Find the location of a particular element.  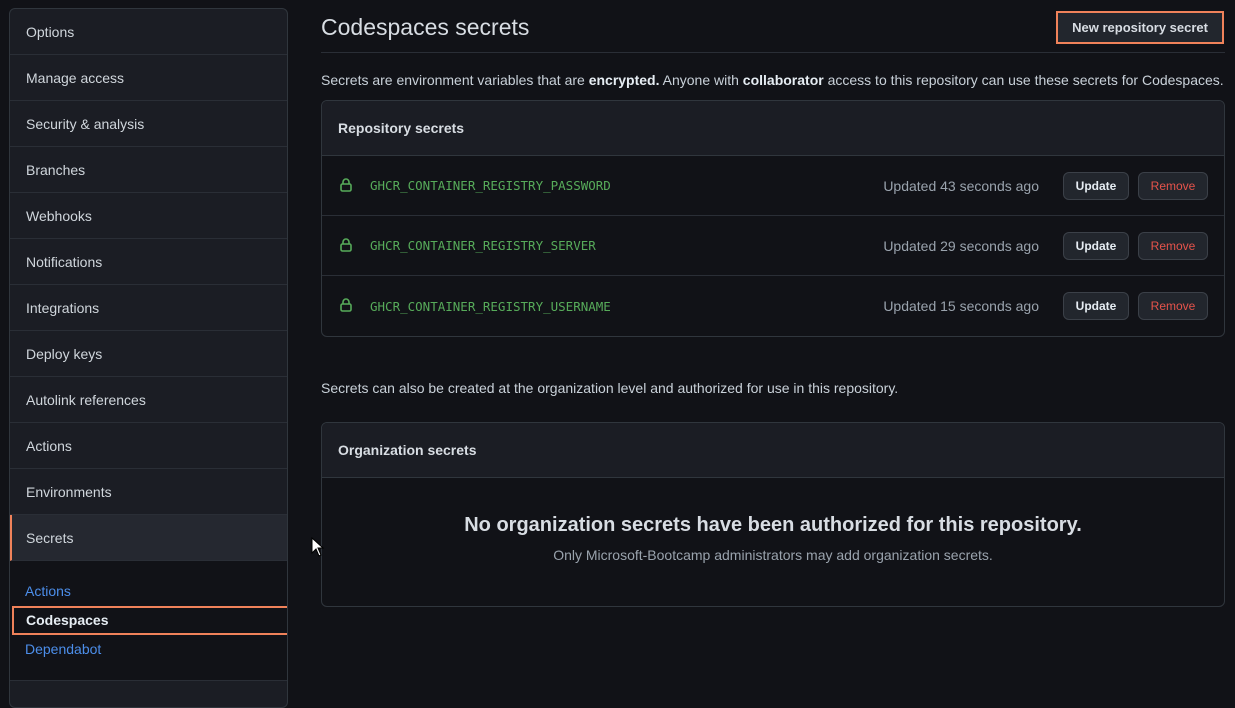

repository-secrets-header: Repository secrets is located at coordinates (773, 128).